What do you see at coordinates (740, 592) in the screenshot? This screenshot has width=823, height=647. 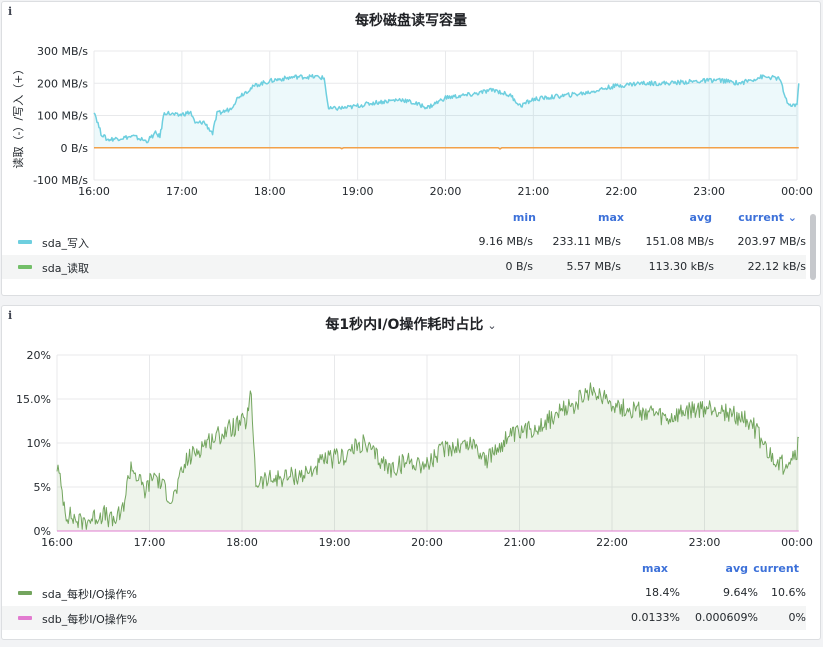 I see `legend-avg: 9.64%` at bounding box center [740, 592].